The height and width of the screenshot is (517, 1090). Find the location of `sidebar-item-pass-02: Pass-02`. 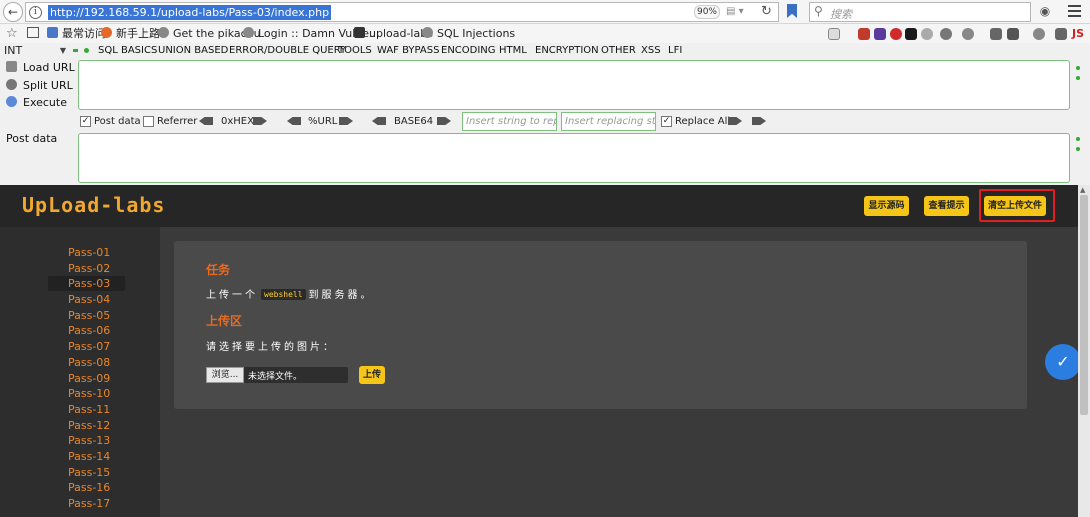

sidebar-item-pass-02: Pass-02 is located at coordinates (86, 268).